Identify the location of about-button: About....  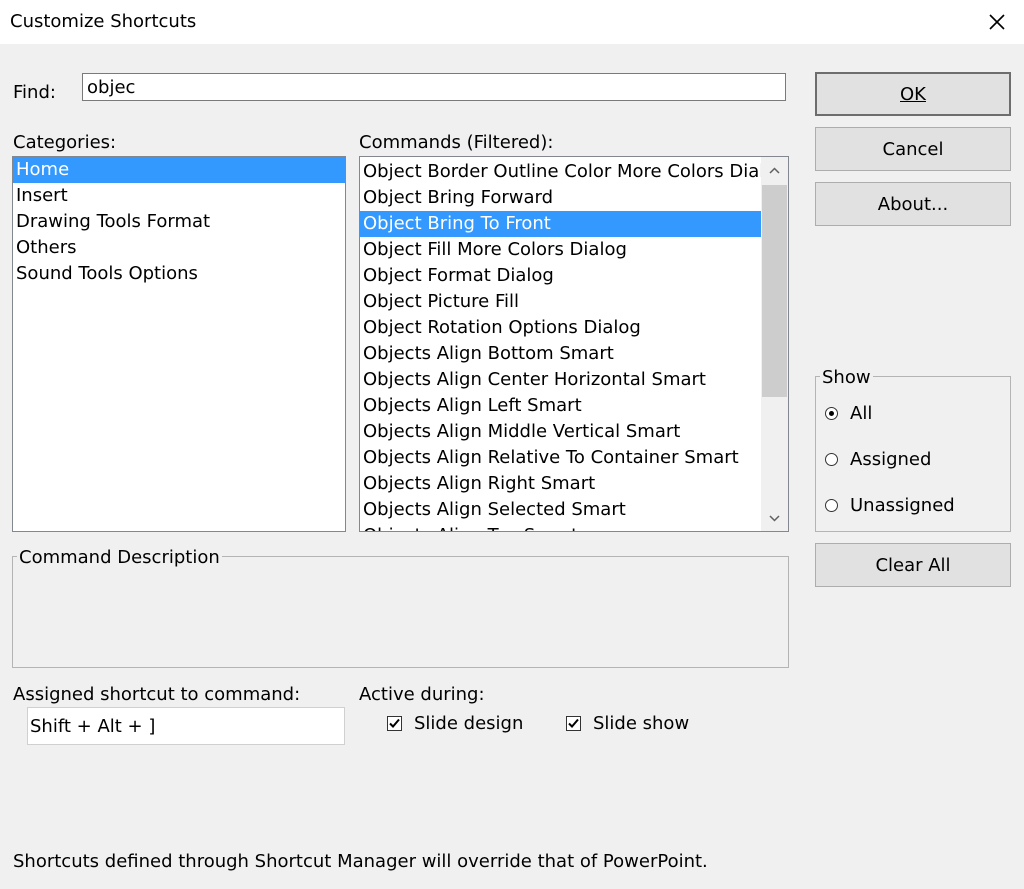
(913, 204).